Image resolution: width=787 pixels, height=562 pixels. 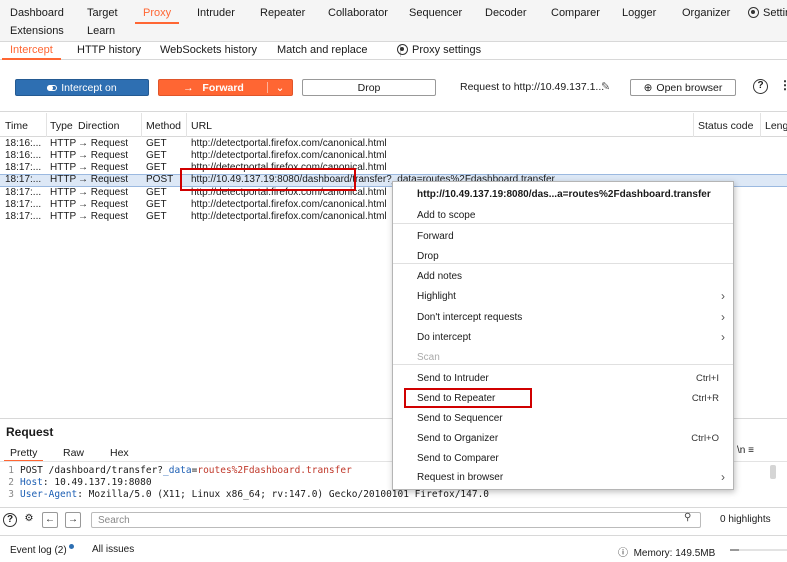 I want to click on chevron-right-icon: ›, so click(x=723, y=477).